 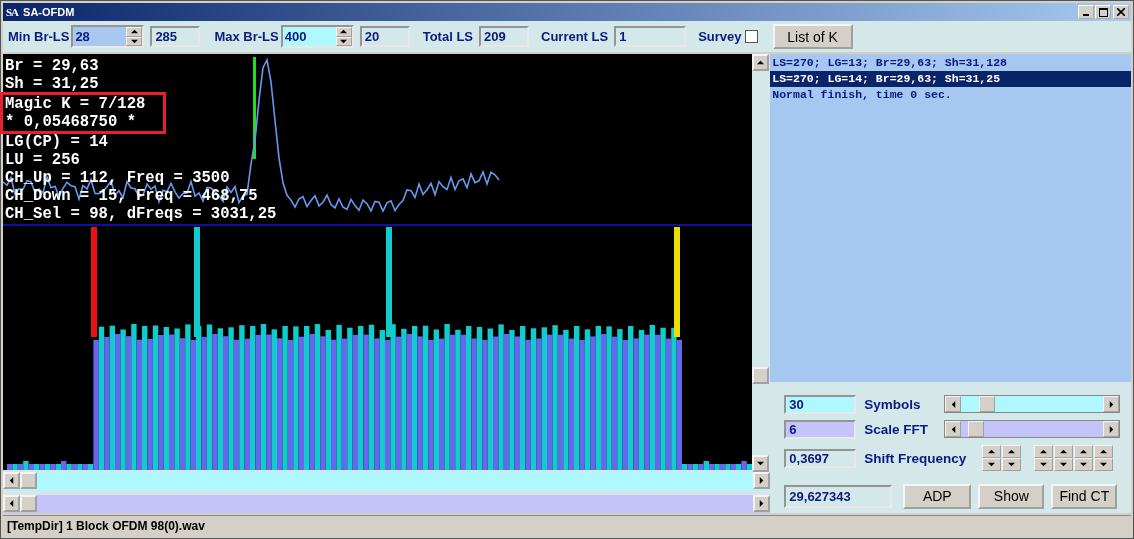 What do you see at coordinates (71, 122) in the screenshot?
I see `plot-text: * 0,05468750 *` at bounding box center [71, 122].